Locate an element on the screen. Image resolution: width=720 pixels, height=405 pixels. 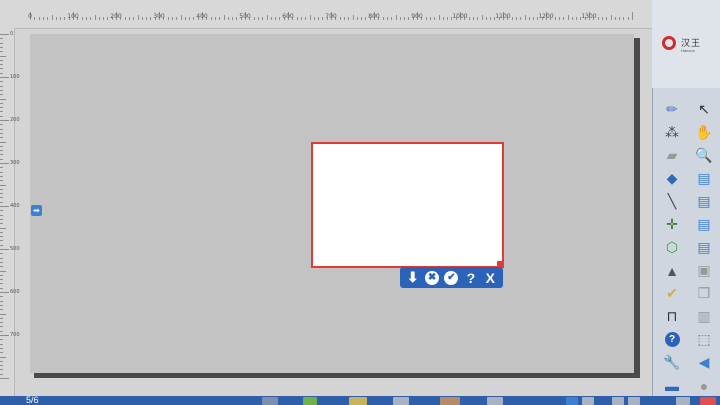
pencil-icon is located at coordinates (401, 401).